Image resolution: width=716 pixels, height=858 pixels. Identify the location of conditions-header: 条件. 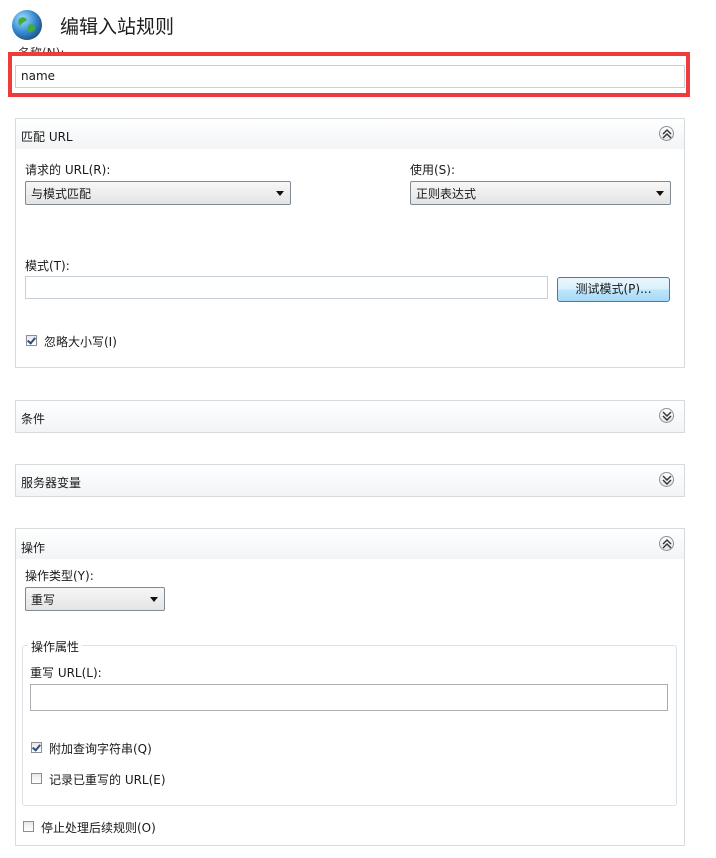
(350, 416).